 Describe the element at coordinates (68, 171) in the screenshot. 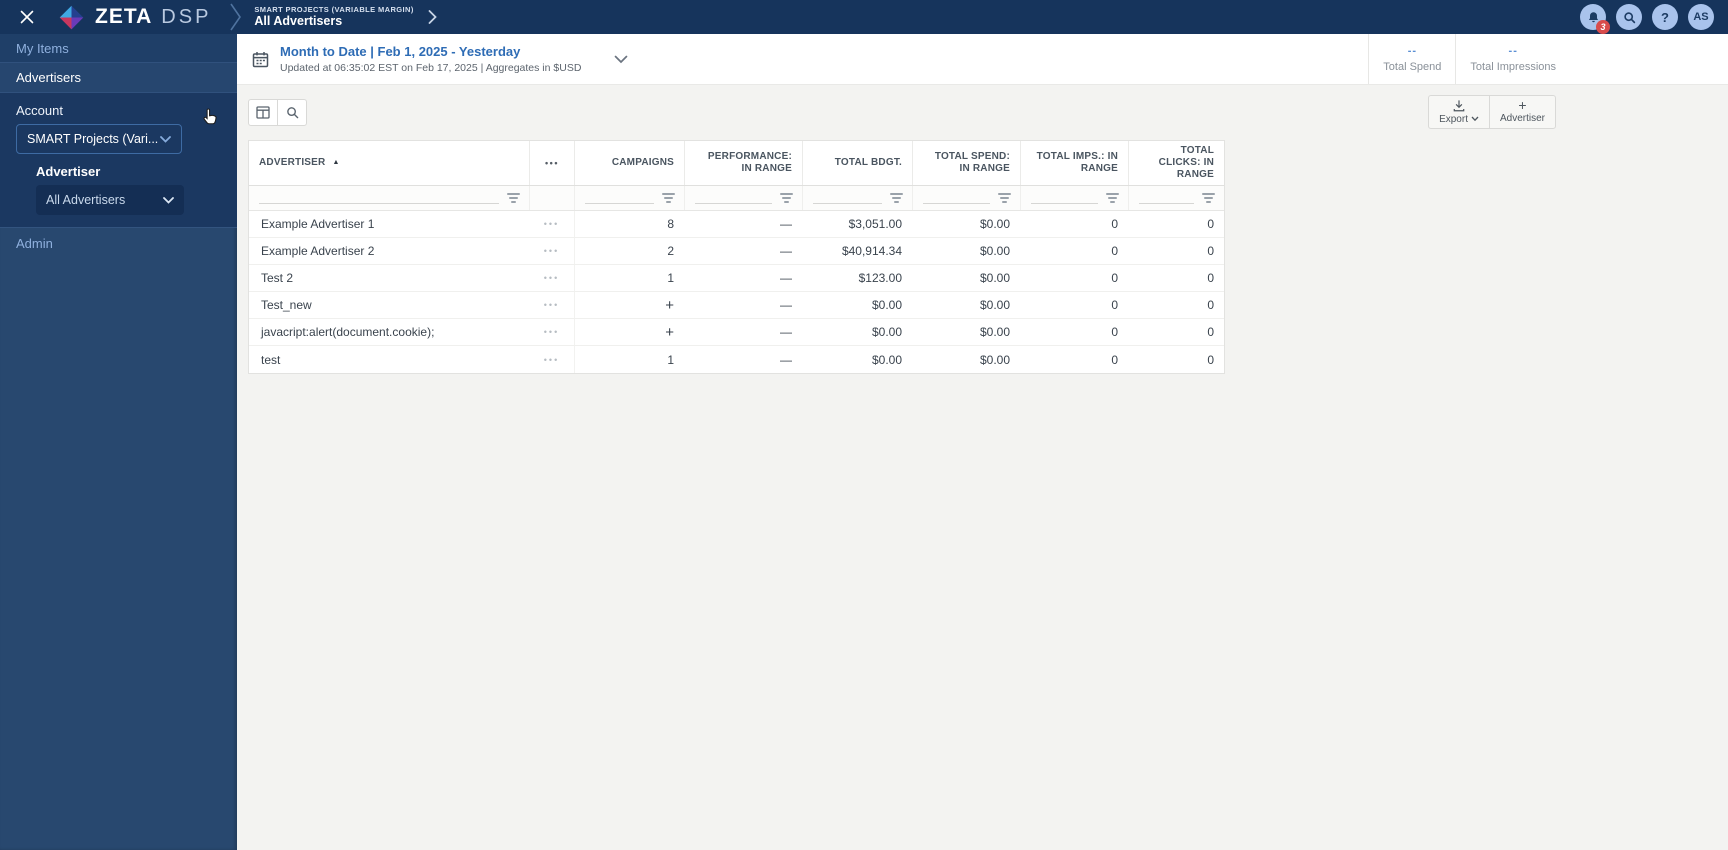

I see `advertiser-label: Advertiser` at that location.